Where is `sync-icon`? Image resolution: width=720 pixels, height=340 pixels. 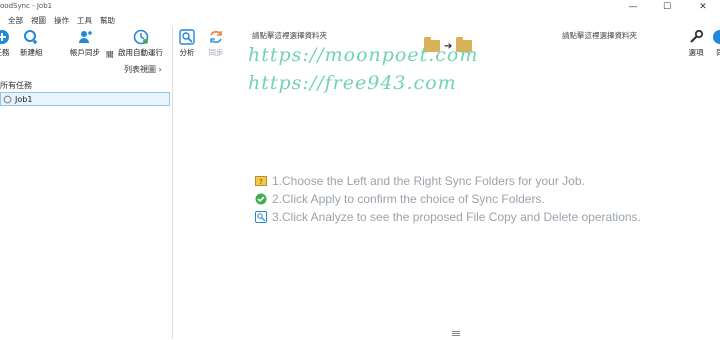 sync-icon is located at coordinates (216, 37).